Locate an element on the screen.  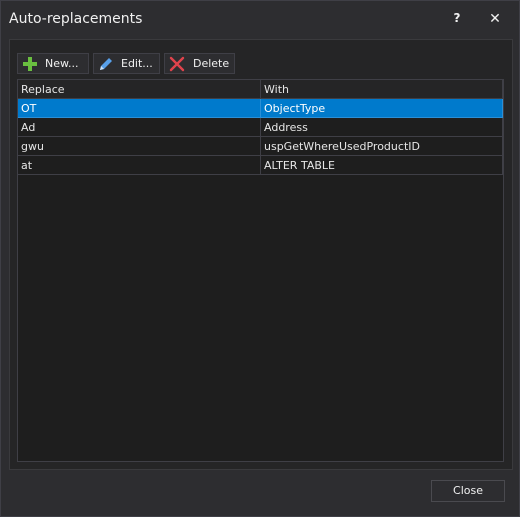
delete-button: Delete is located at coordinates (199, 63).